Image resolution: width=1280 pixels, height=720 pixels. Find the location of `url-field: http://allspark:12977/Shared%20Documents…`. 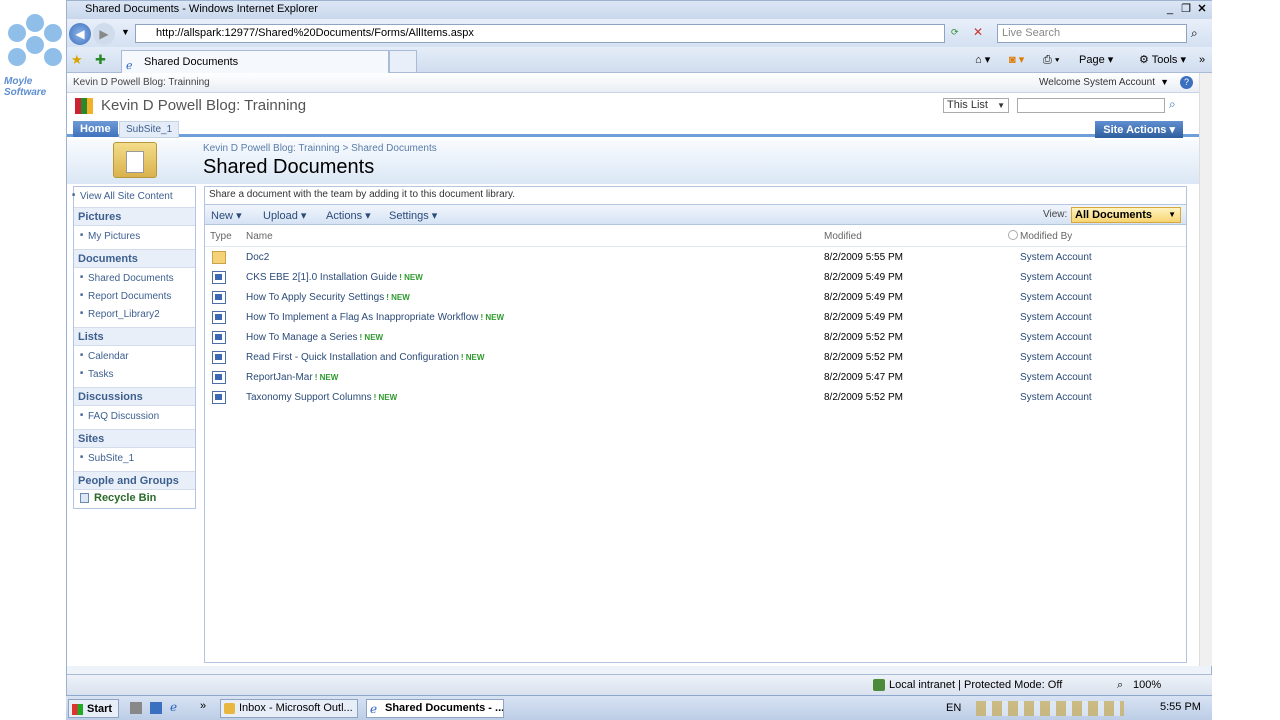

url-field: http://allspark:12977/Shared%20Documents… is located at coordinates (540, 33).